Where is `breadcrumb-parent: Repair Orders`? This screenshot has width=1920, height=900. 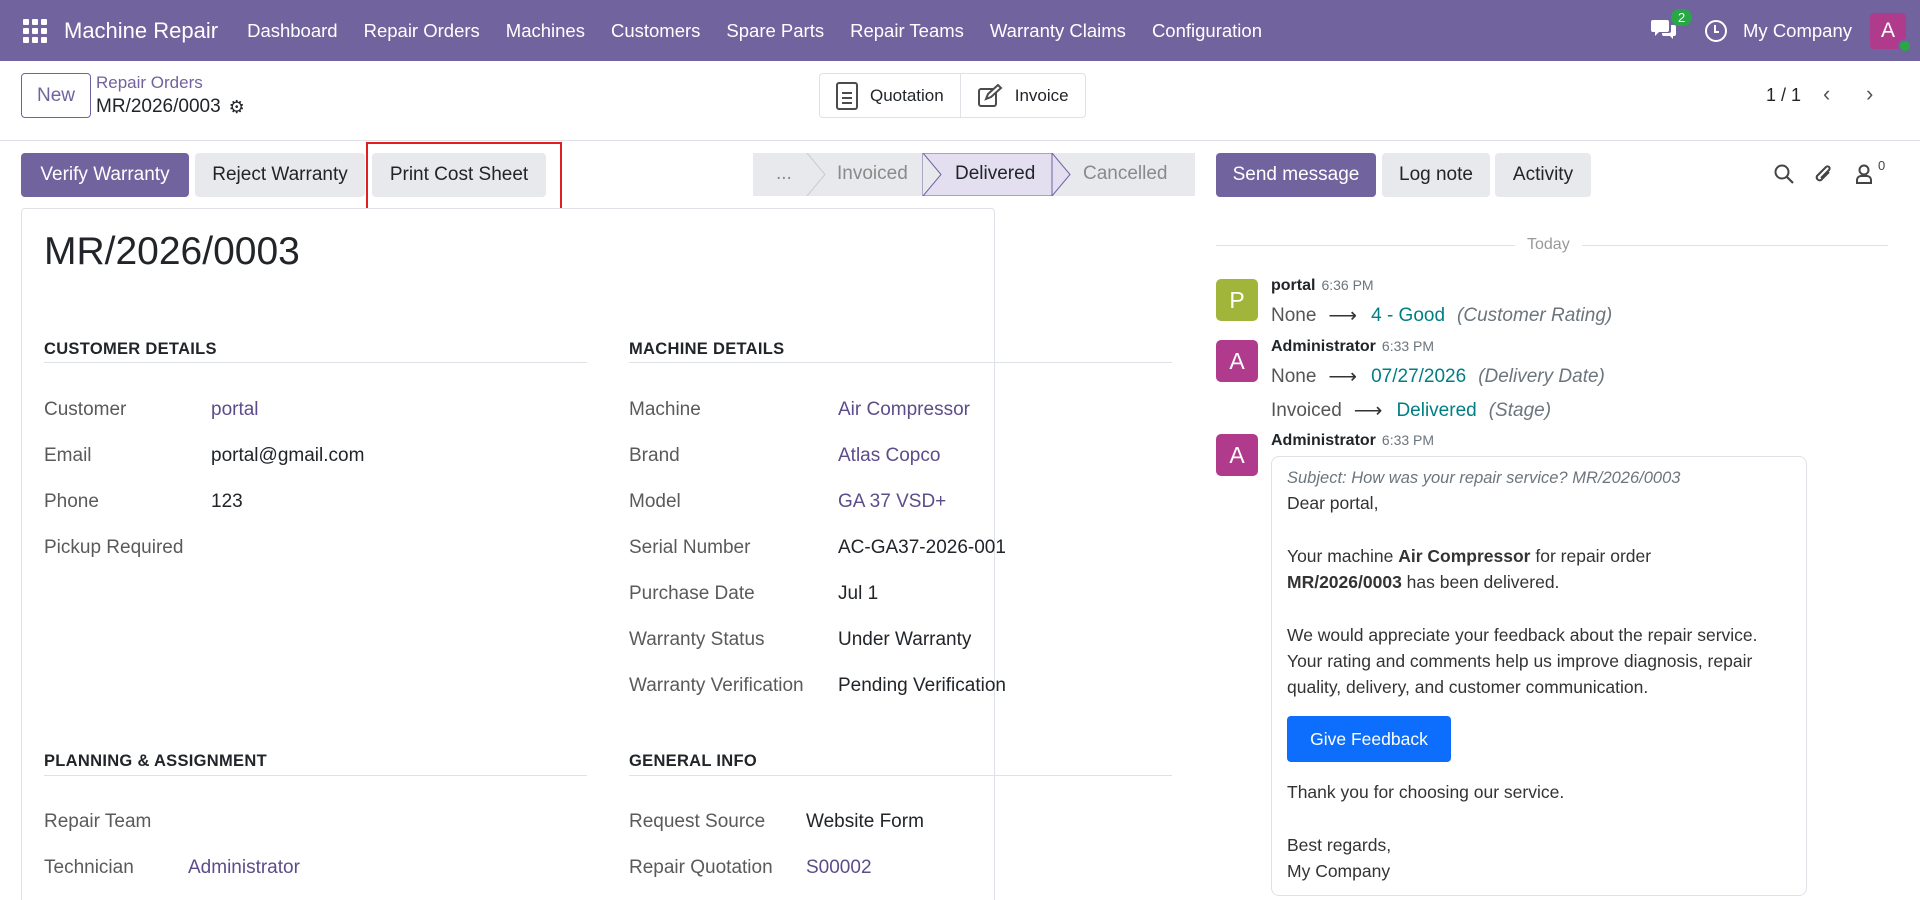 breadcrumb-parent: Repair Orders is located at coordinates (149, 83).